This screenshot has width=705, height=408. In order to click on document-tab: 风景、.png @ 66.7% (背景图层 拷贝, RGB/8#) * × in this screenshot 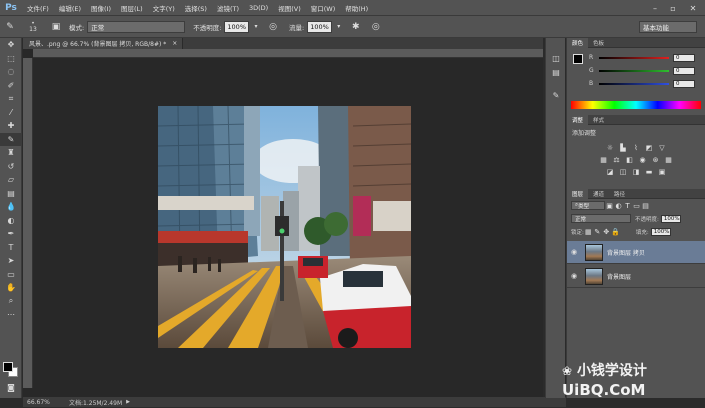, I will do `click(103, 43)`.